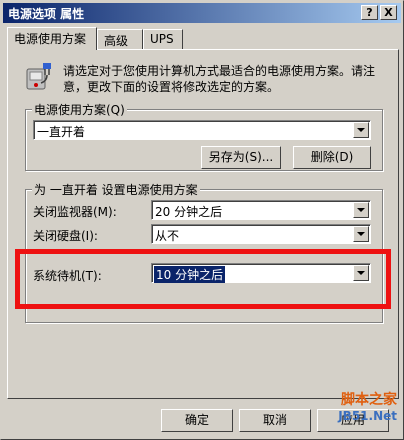  I want to click on help-button: ?, so click(369, 12).